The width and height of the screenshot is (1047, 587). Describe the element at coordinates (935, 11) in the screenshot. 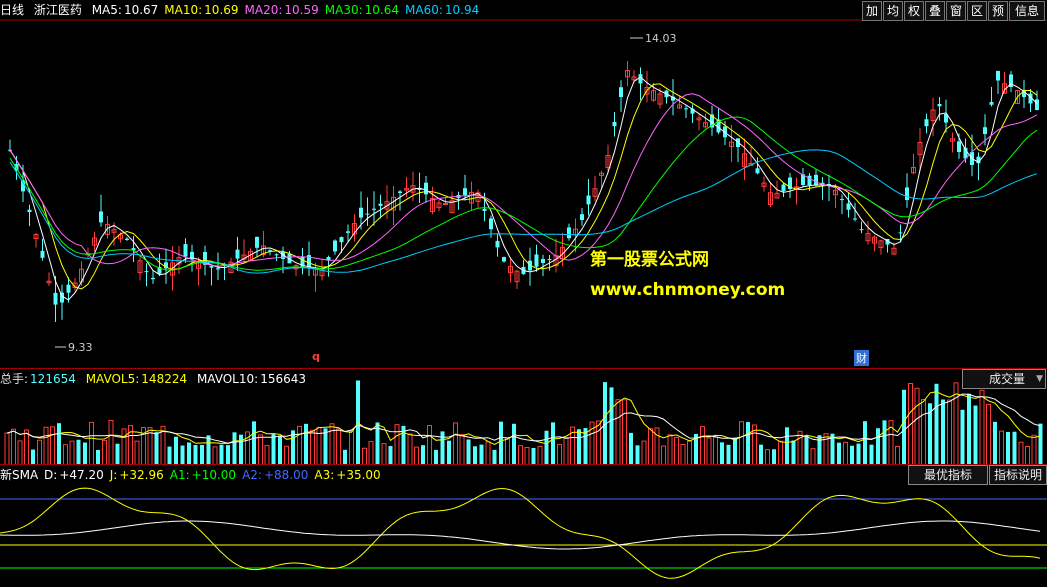

I see `toolbar-button-3: 叠` at that location.